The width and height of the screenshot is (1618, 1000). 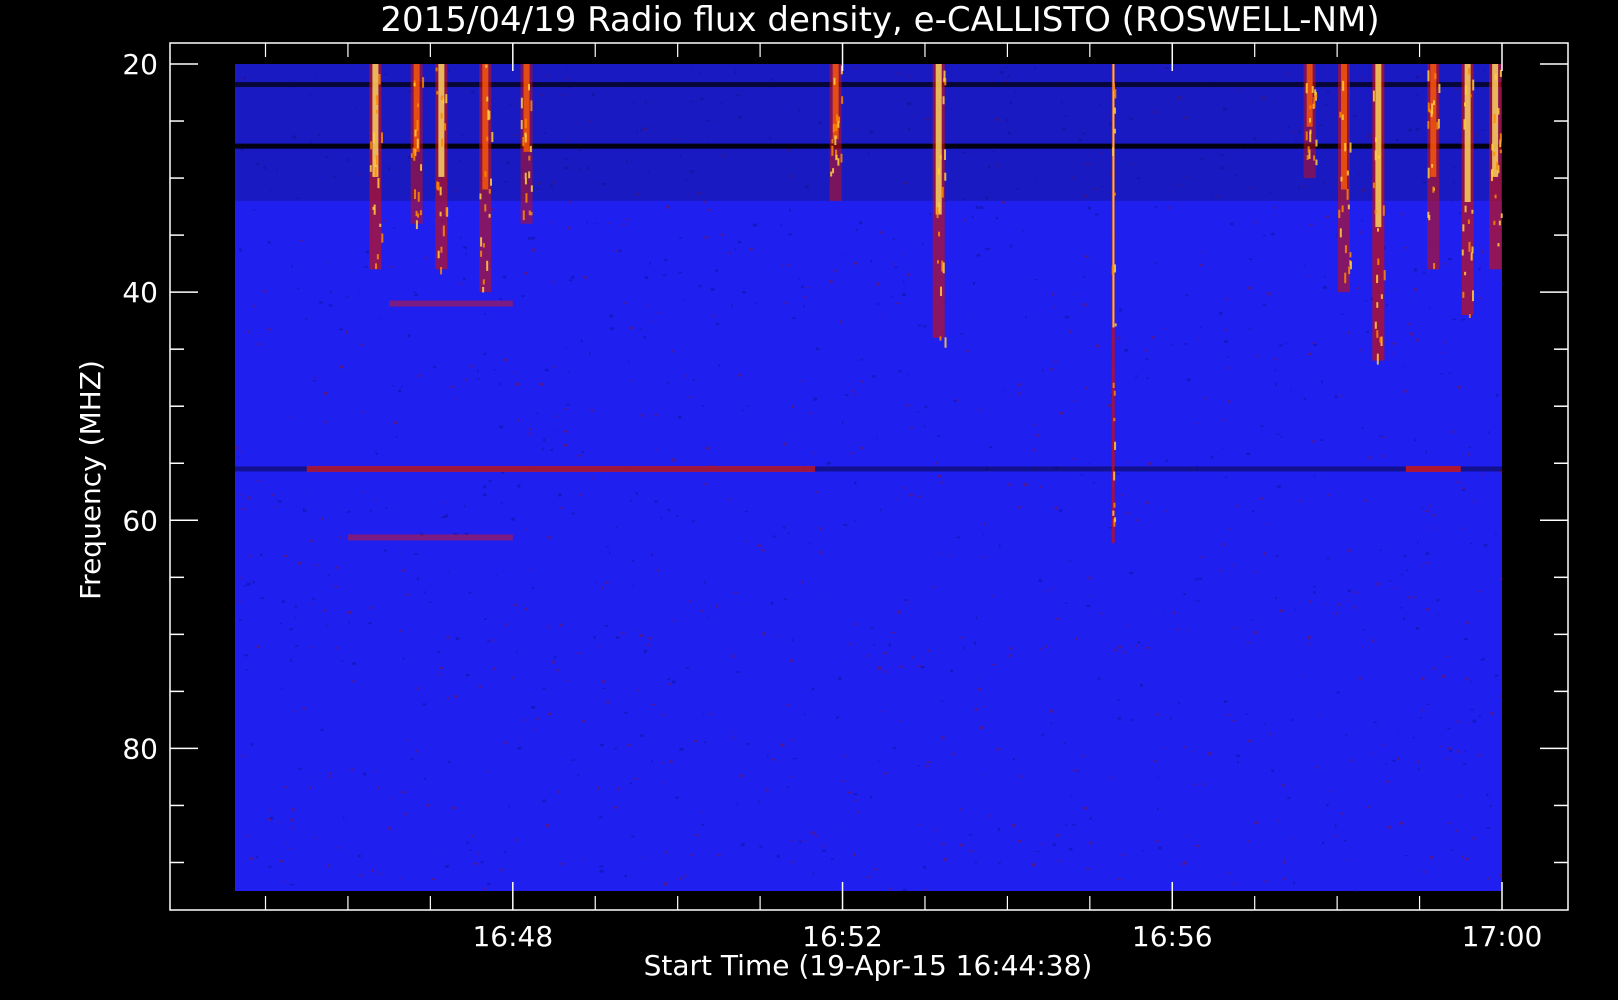 I want to click on burst-column, so click(x=417, y=147).